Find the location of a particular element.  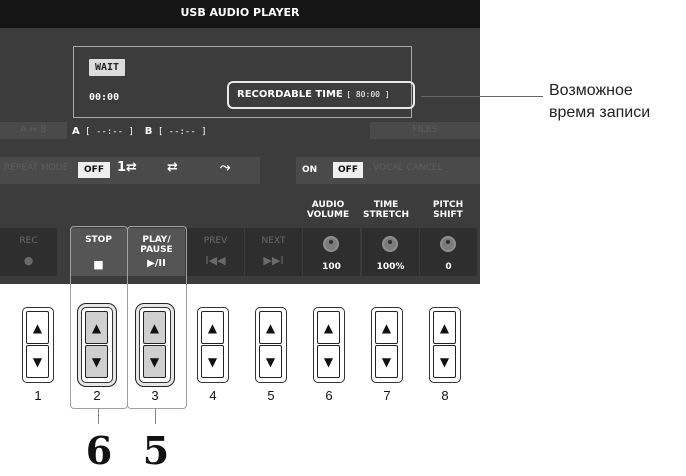

knob-title-line: AUDIO is located at coordinates (328, 205).